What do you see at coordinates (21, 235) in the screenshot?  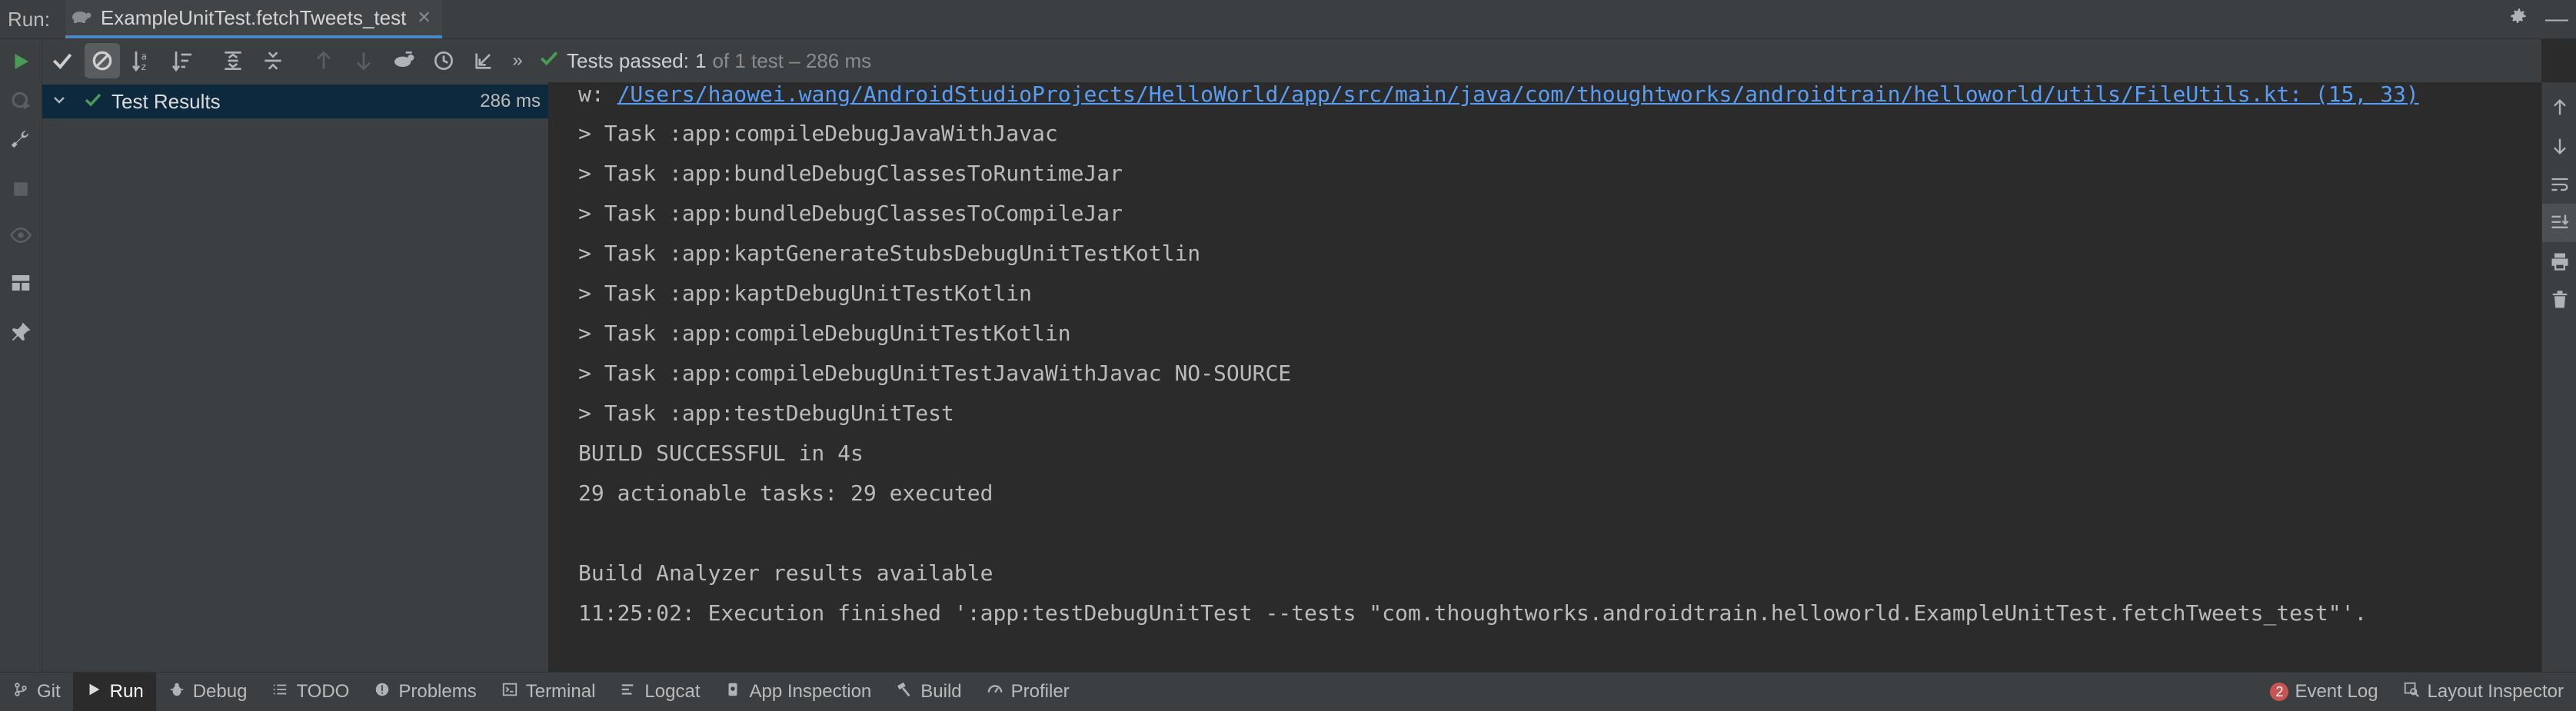 I see `eye-icon` at bounding box center [21, 235].